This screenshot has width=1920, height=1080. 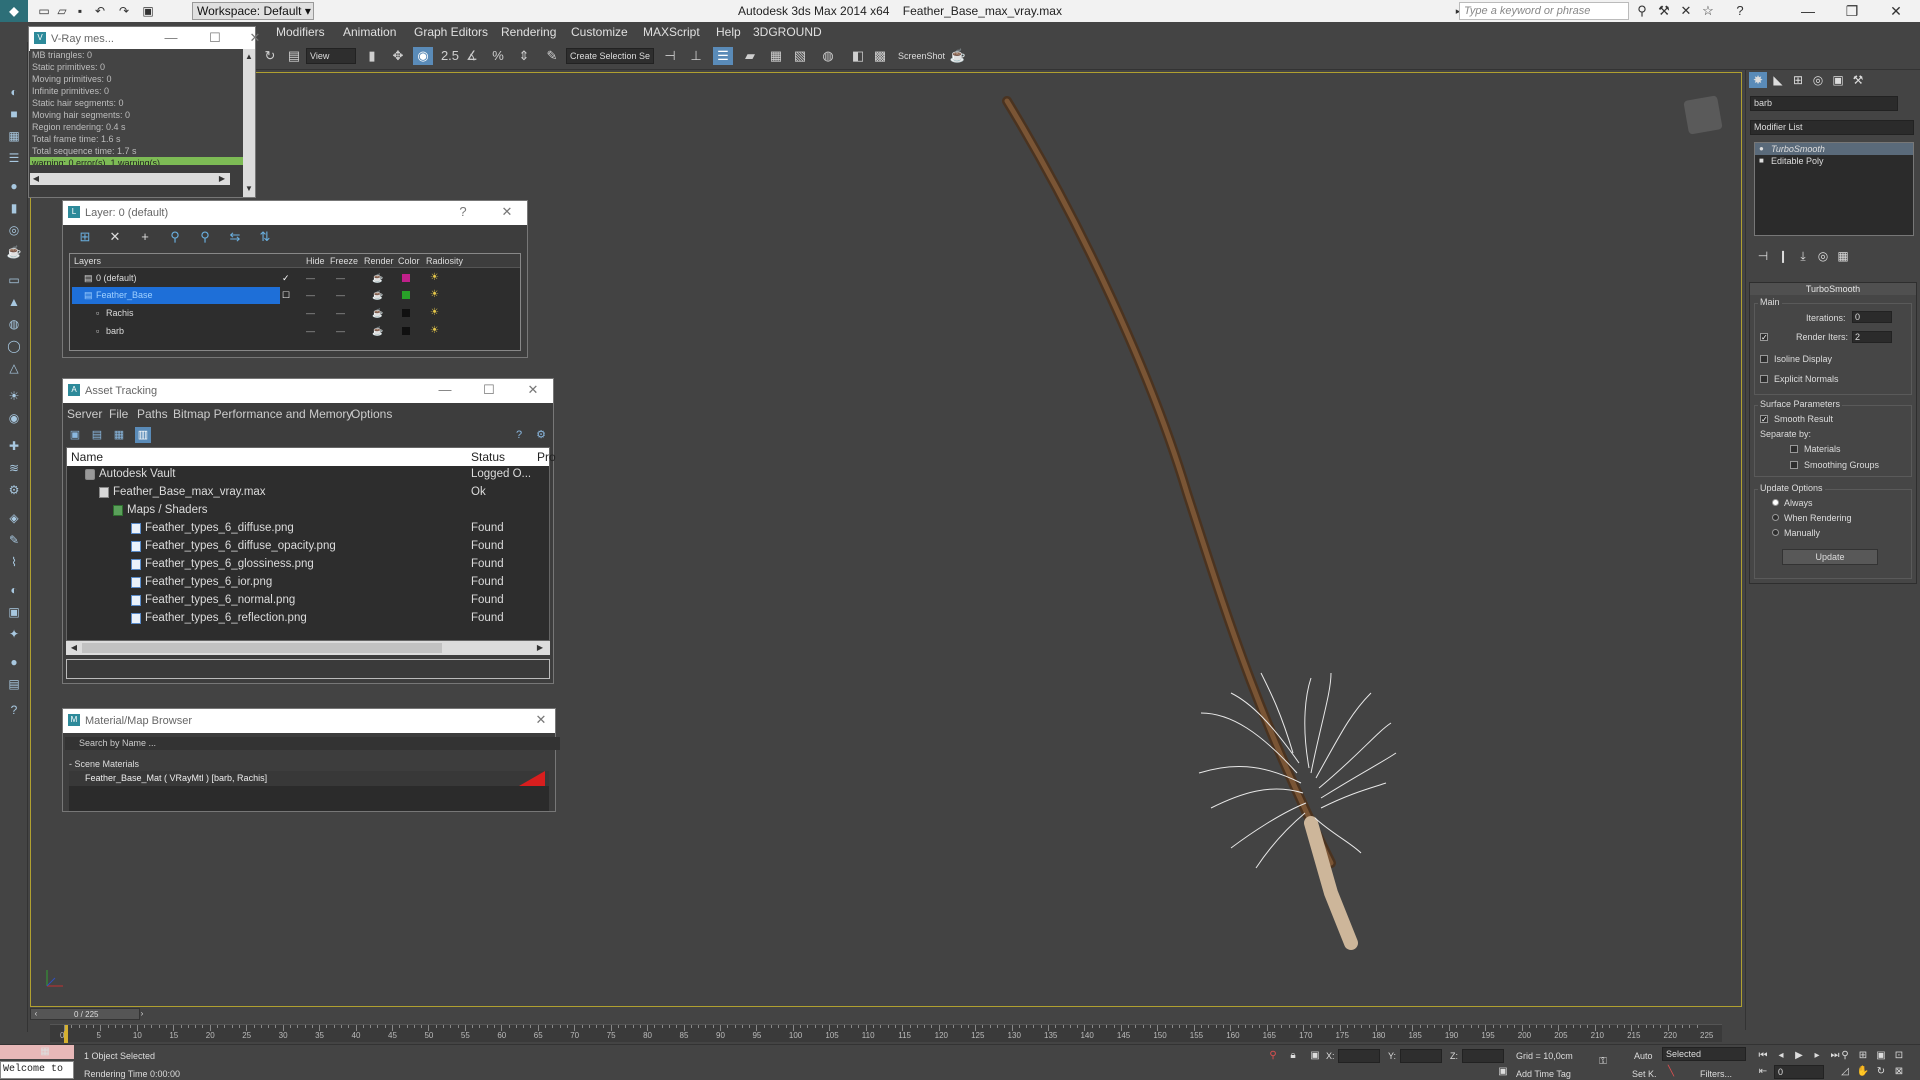 What do you see at coordinates (1832, 127) in the screenshot?
I see `modifier-list-dropdown: Modifier List` at bounding box center [1832, 127].